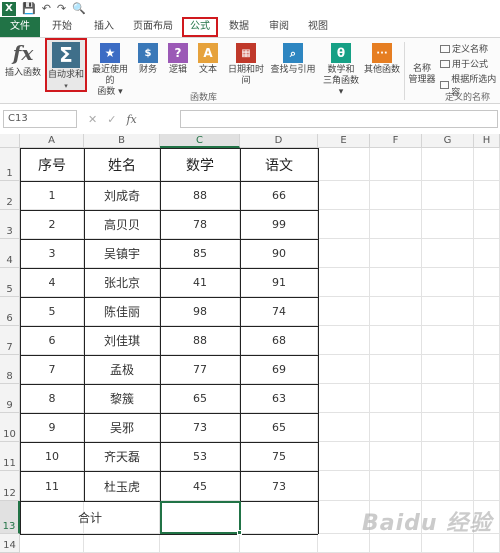  What do you see at coordinates (10, 164) in the screenshot?
I see `row-header-1: 1` at bounding box center [10, 164].